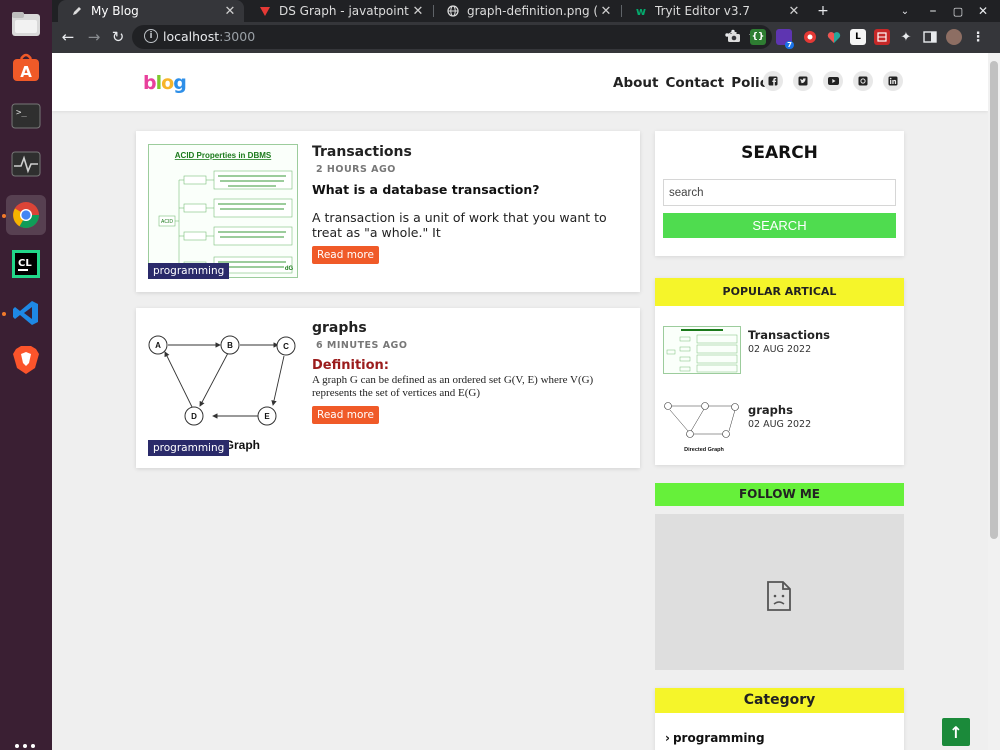 The image size is (1000, 750). What do you see at coordinates (906, 37) in the screenshot?
I see `extensions-puzzle-icon: ✦` at bounding box center [906, 37].